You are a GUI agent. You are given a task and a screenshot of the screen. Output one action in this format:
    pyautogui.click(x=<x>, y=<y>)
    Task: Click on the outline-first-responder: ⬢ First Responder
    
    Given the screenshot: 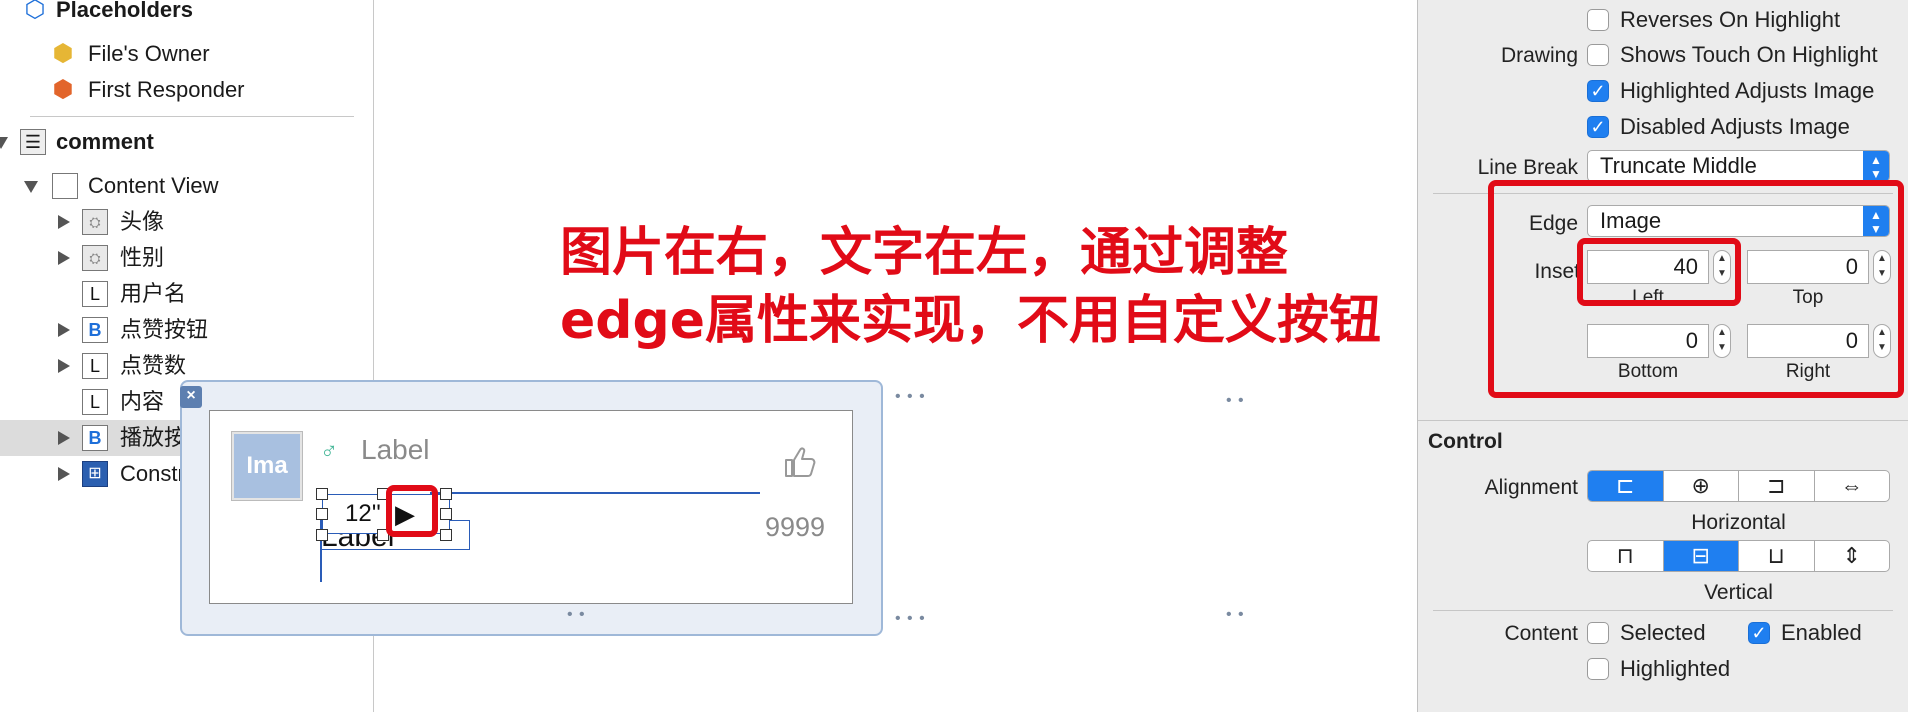 What is the action you would take?
    pyautogui.click(x=187, y=90)
    